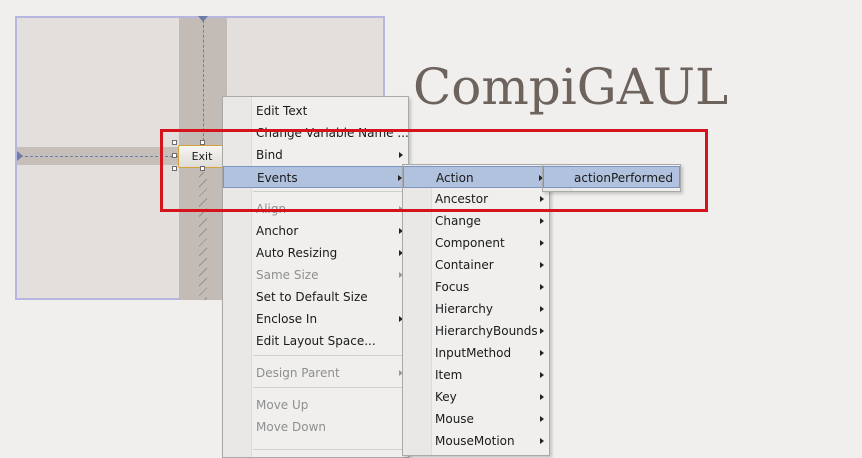 This screenshot has height=458, width=862. What do you see at coordinates (315, 209) in the screenshot?
I see `menu-item-align: Align` at bounding box center [315, 209].